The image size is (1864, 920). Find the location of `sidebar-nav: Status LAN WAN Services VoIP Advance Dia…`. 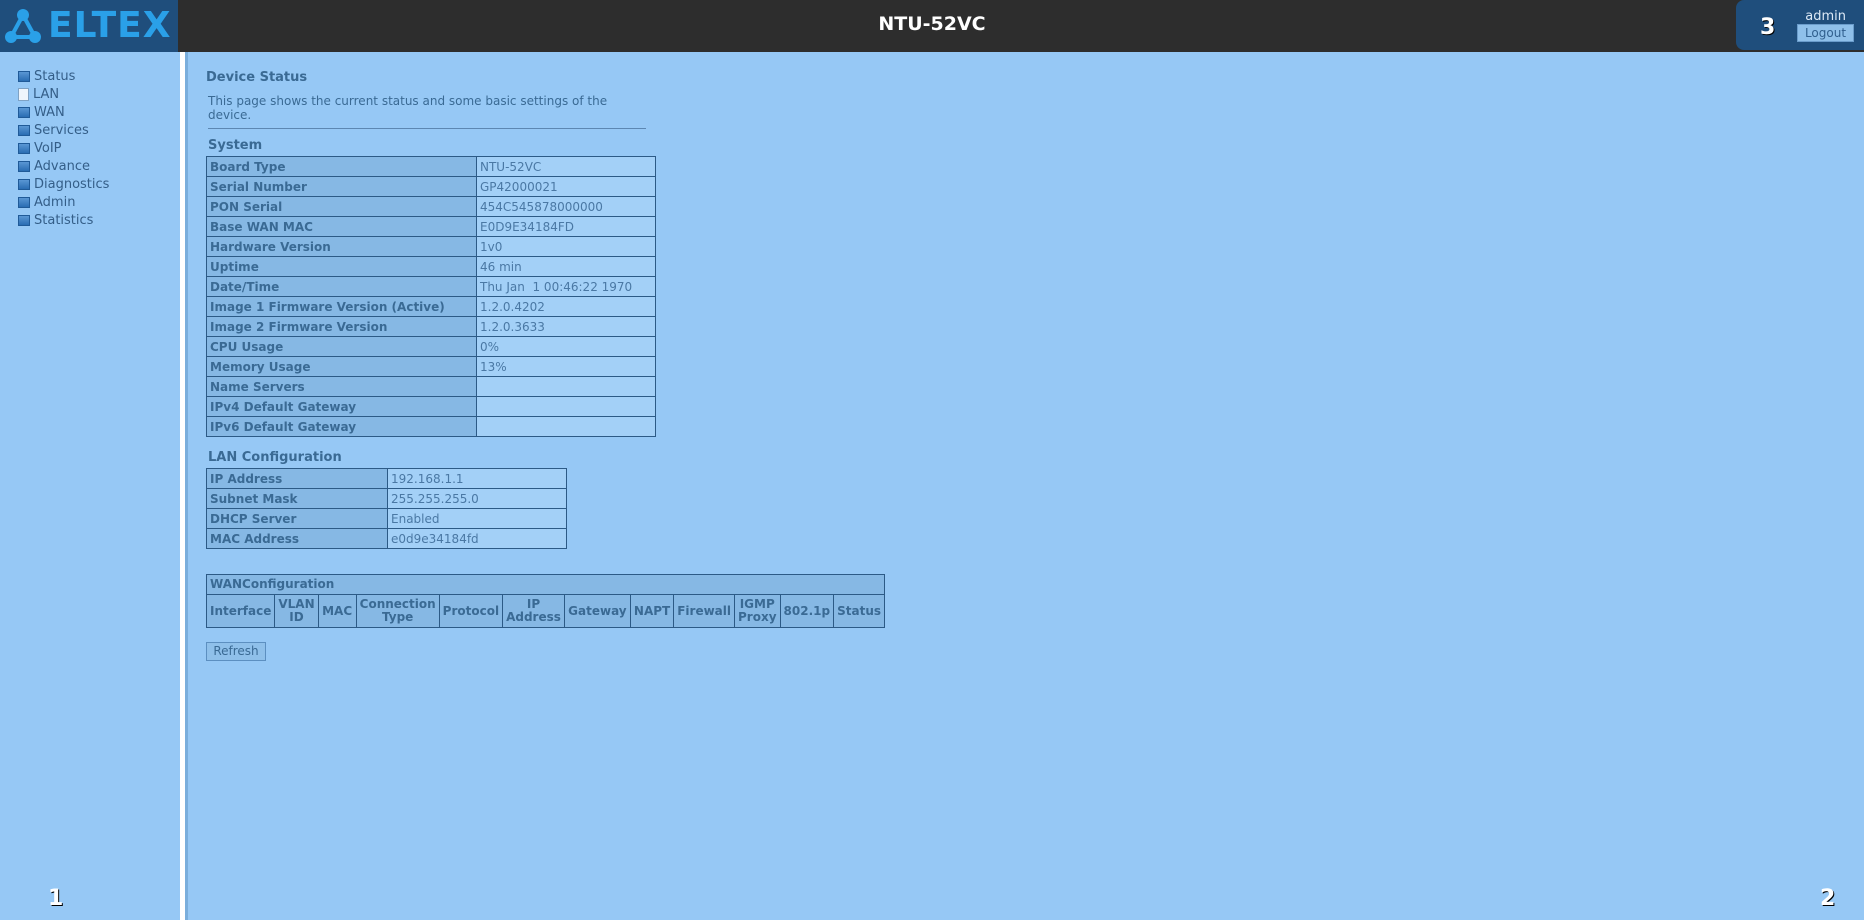

sidebar-nav: Status LAN WAN Services VoIP Advance Dia… is located at coordinates (63, 148).